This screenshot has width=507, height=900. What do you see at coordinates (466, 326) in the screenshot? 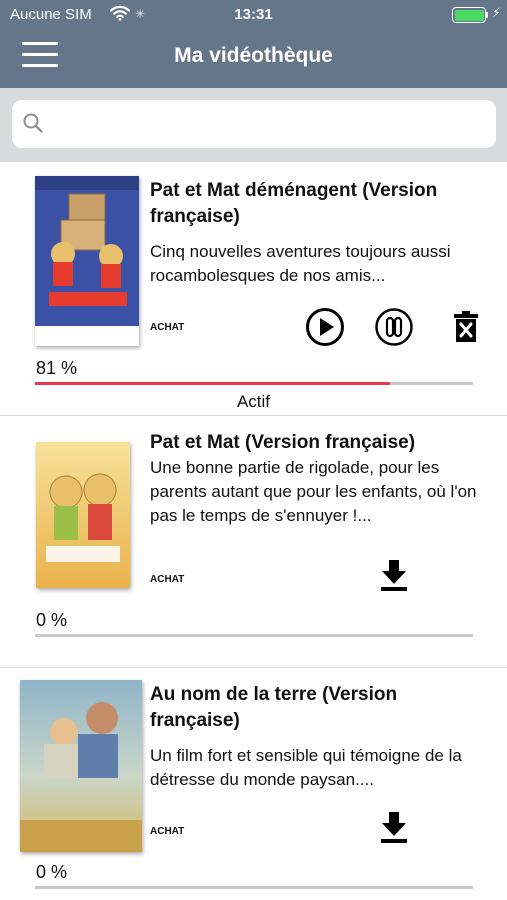
I see `trash-icon` at bounding box center [466, 326].